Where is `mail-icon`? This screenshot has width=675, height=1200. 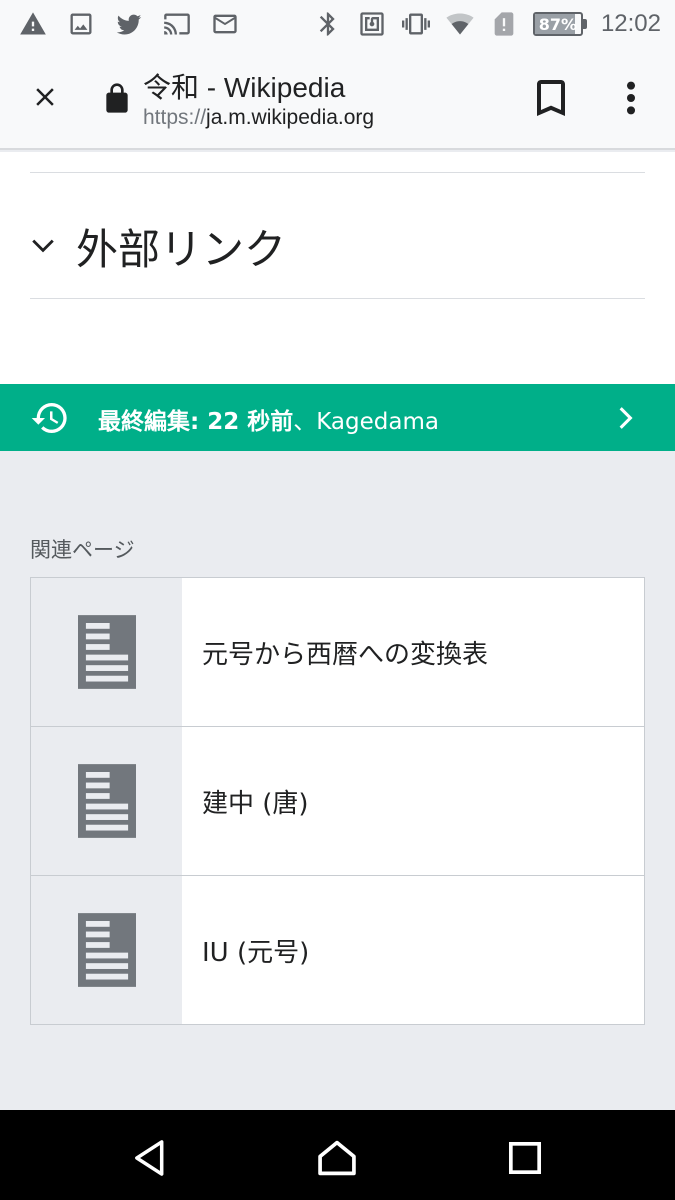 mail-icon is located at coordinates (225, 24).